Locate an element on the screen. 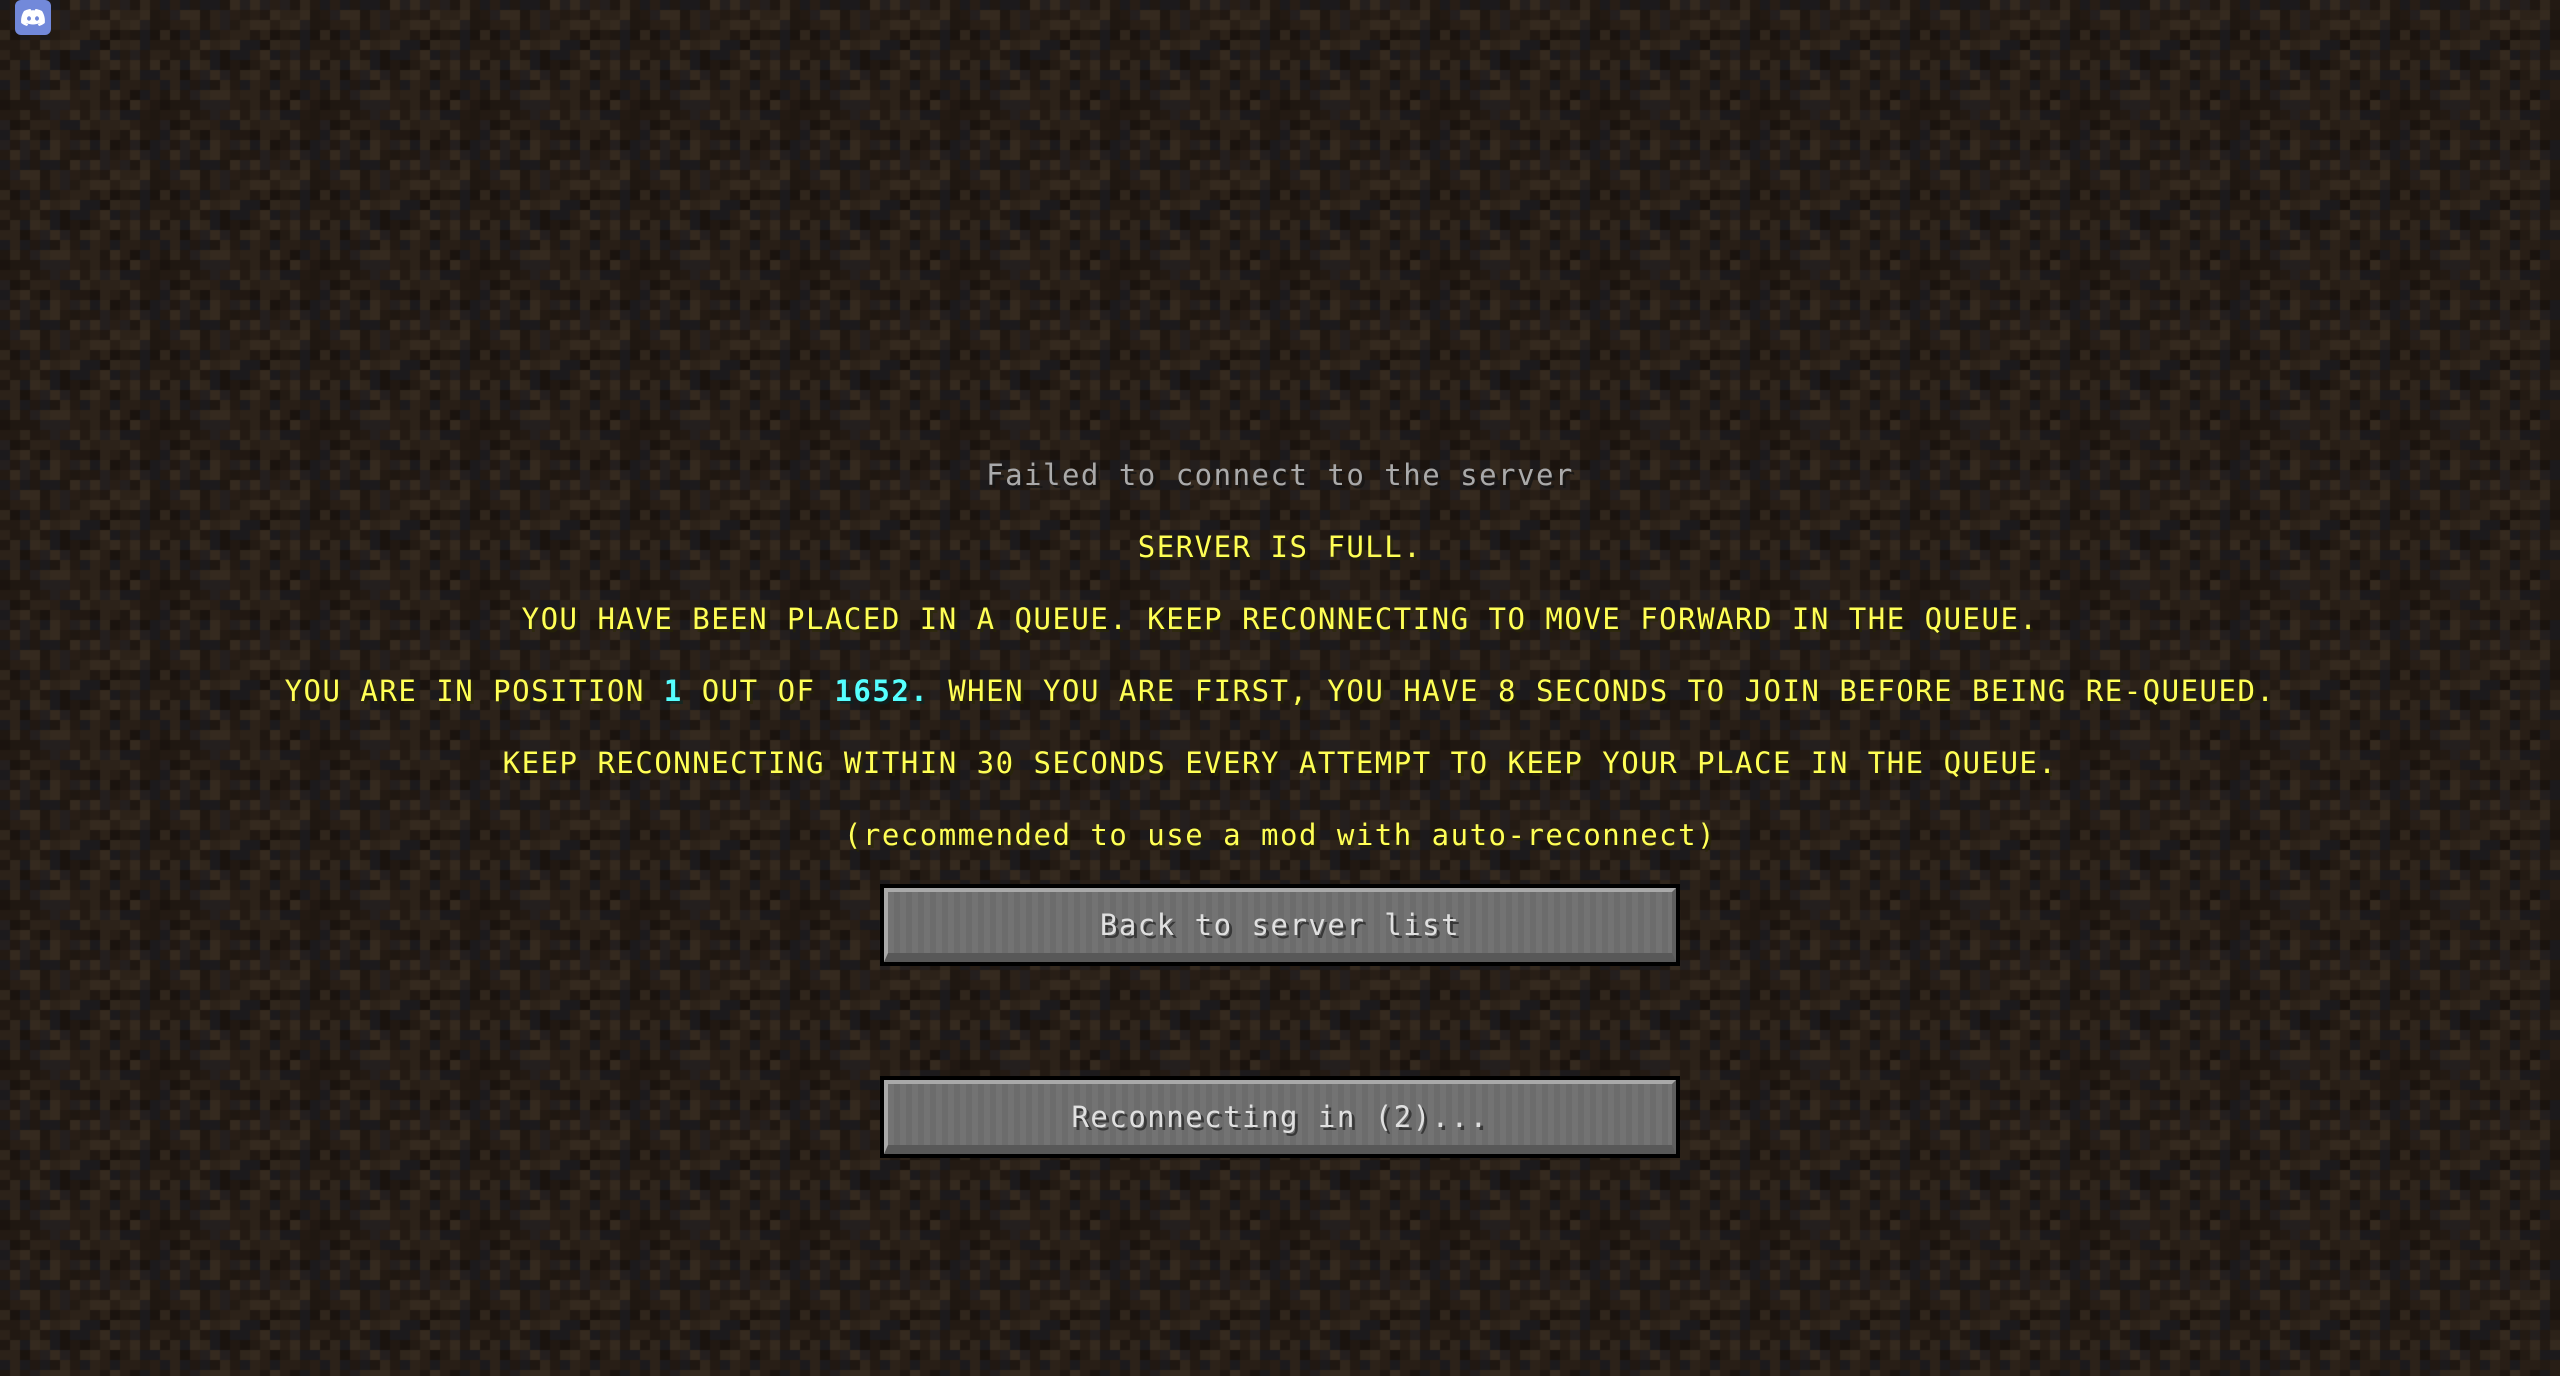  position-middle: OUT OF is located at coordinates (758, 691).